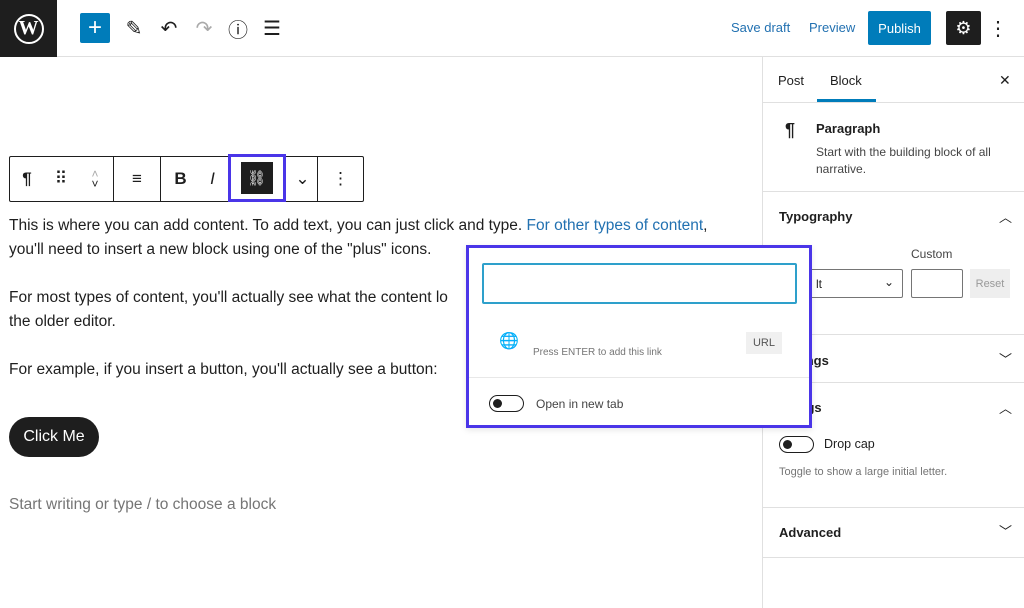  What do you see at coordinates (169, 28) in the screenshot?
I see `undo-icon: ↶` at bounding box center [169, 28].